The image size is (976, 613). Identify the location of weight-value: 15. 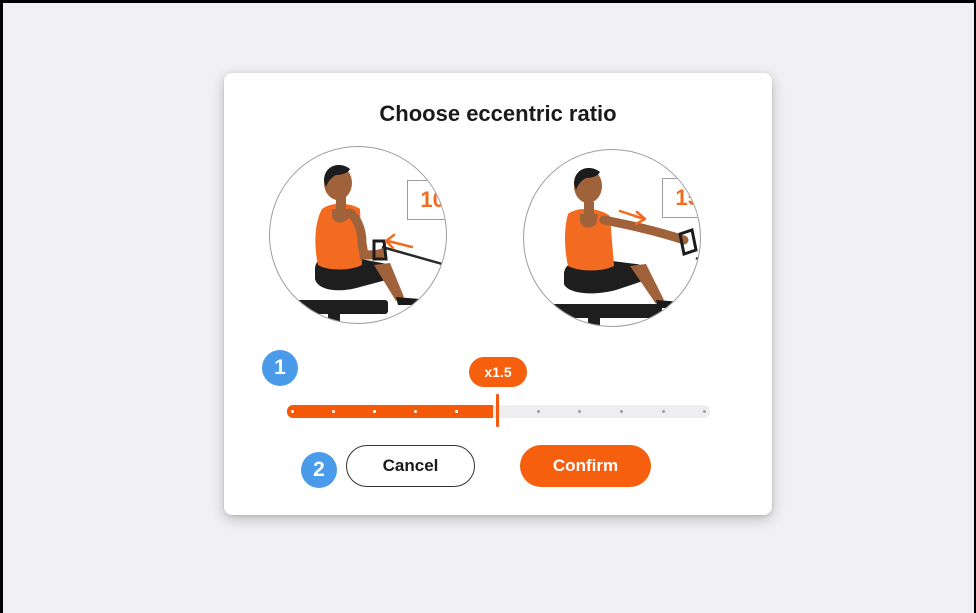
(687, 197).